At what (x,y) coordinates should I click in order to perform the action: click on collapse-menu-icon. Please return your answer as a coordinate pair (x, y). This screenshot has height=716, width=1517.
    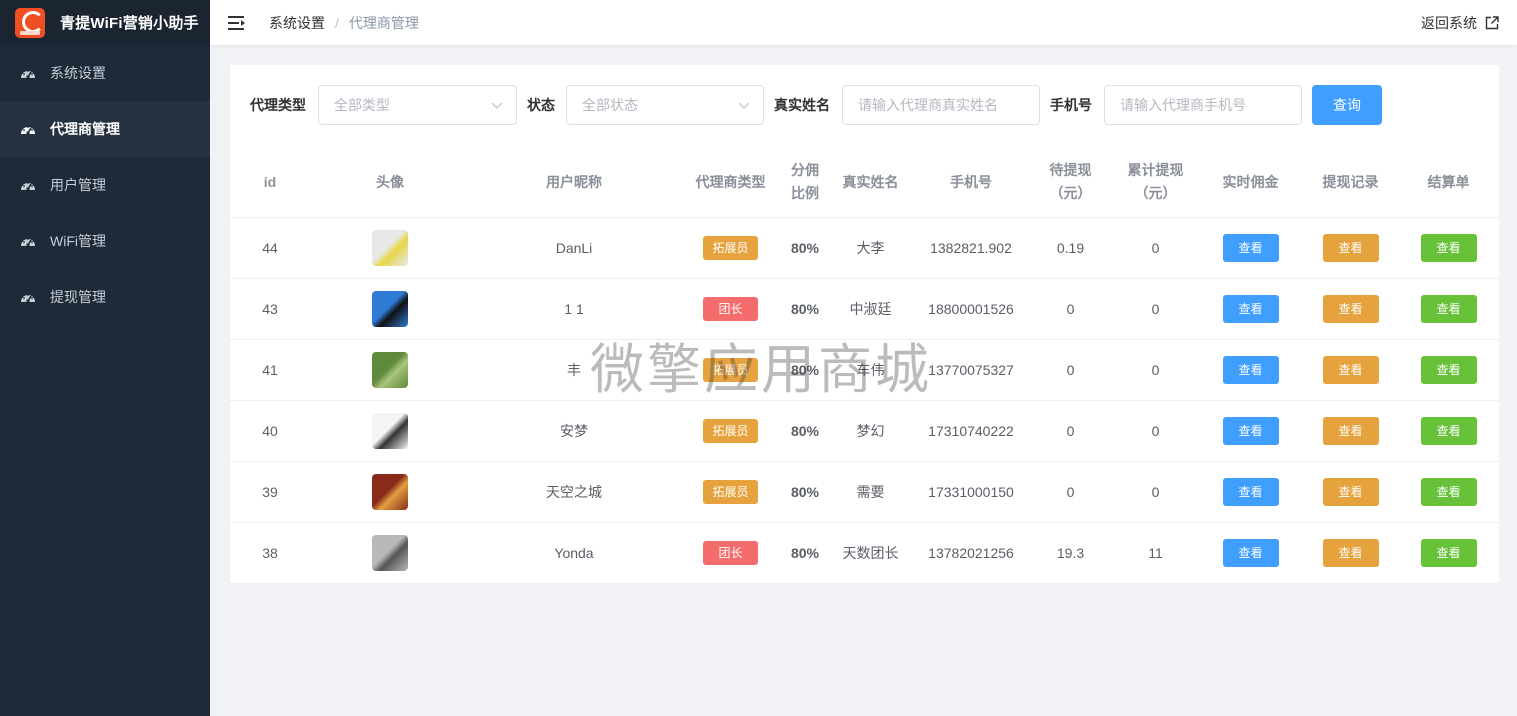
    Looking at the image, I should click on (237, 23).